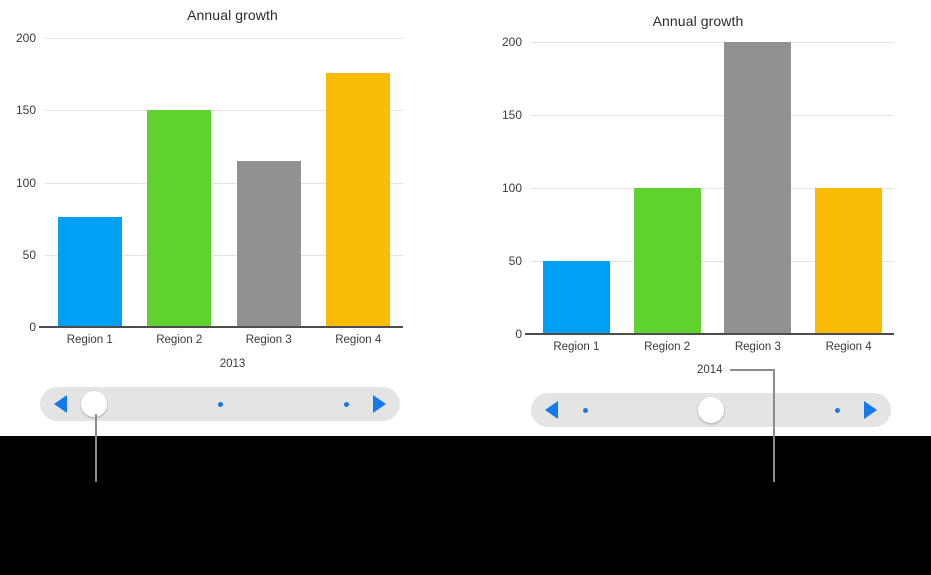 This screenshot has width=931, height=575. Describe the element at coordinates (268, 340) in the screenshot. I see `xlabel-region-3-left: Region 3` at that location.